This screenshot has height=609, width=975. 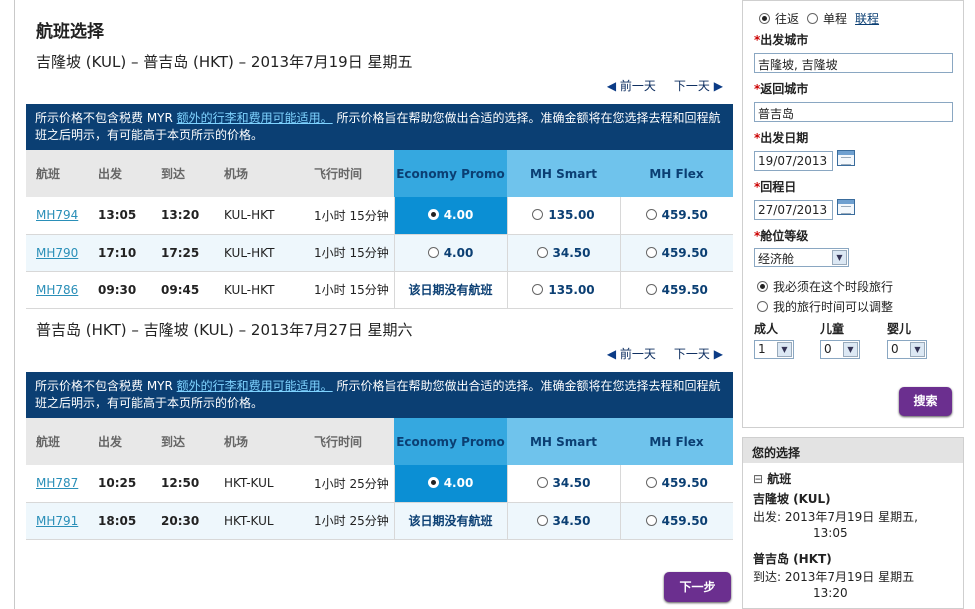 What do you see at coordinates (833, 307) in the screenshot?
I see `flexible-dates-label: 我的旅行时间可以调整` at bounding box center [833, 307].